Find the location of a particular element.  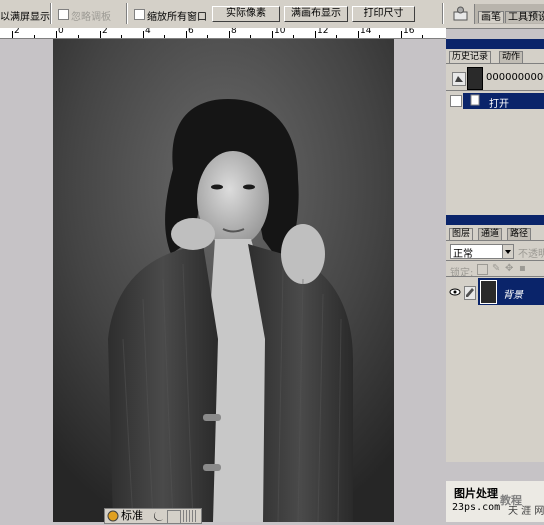

history-brush-source-box is located at coordinates (456, 101).